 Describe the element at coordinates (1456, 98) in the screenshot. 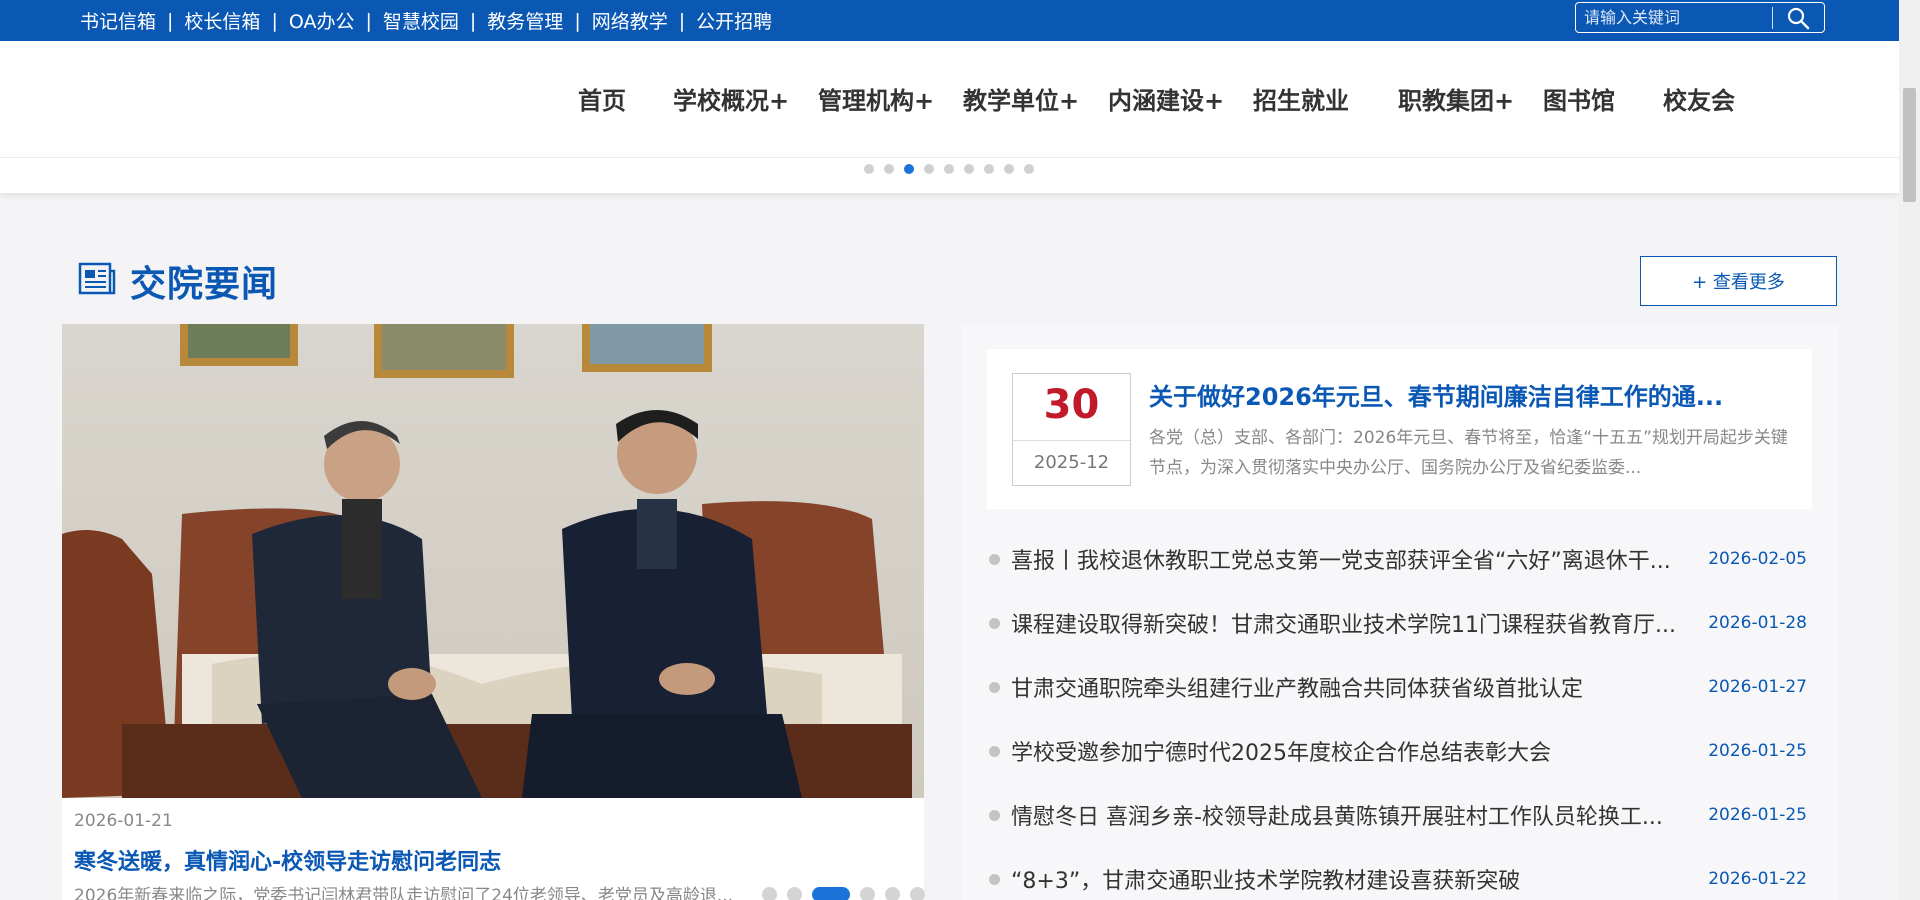

I see `nav-item-vocational-group: 职教集团+` at that location.